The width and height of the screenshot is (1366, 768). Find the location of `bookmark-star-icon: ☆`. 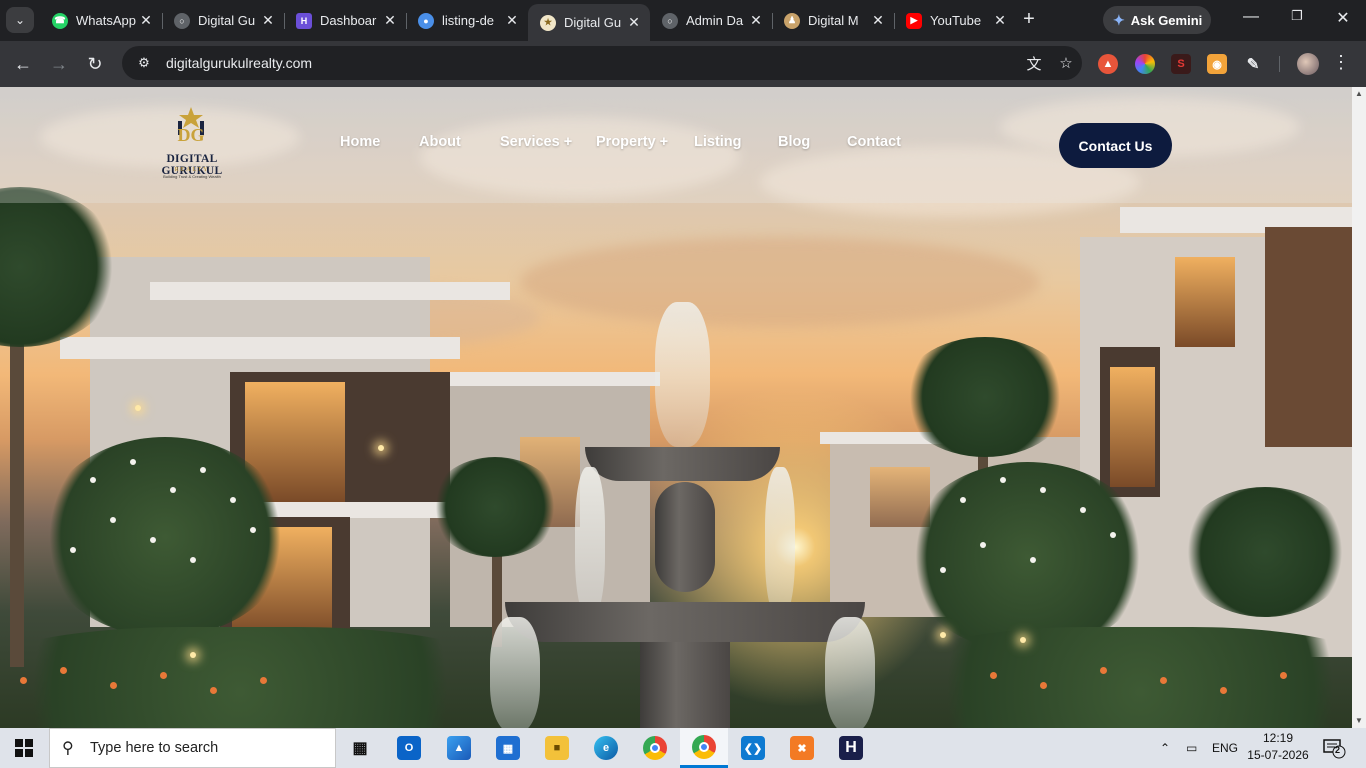

bookmark-star-icon: ☆ is located at coordinates (1066, 63).